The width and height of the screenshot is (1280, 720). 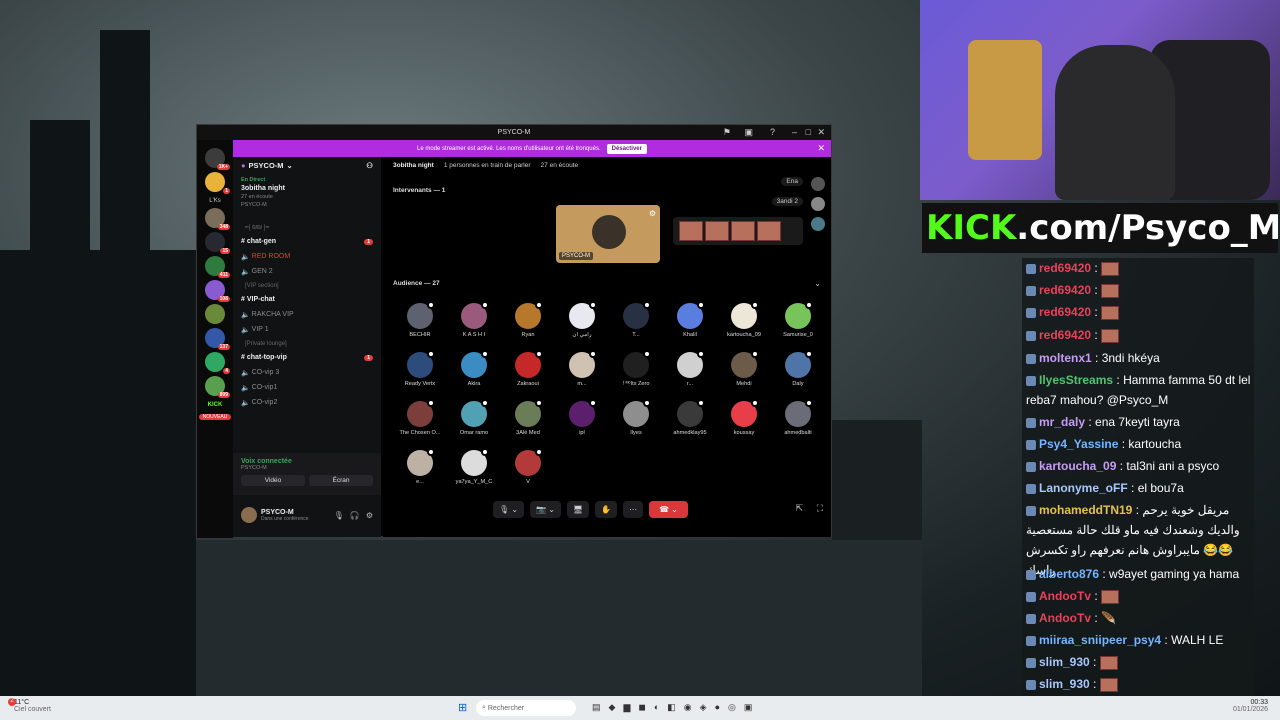 I want to click on channel-item: 🔈 CO-vip2, so click(x=307, y=402).